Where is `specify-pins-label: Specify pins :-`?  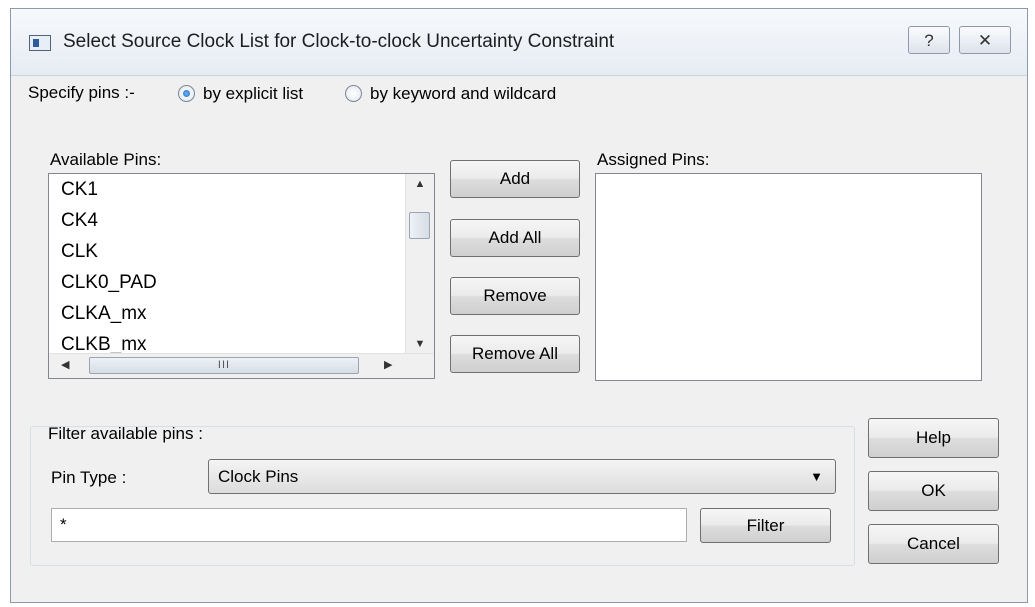
specify-pins-label: Specify pins :- is located at coordinates (81, 92).